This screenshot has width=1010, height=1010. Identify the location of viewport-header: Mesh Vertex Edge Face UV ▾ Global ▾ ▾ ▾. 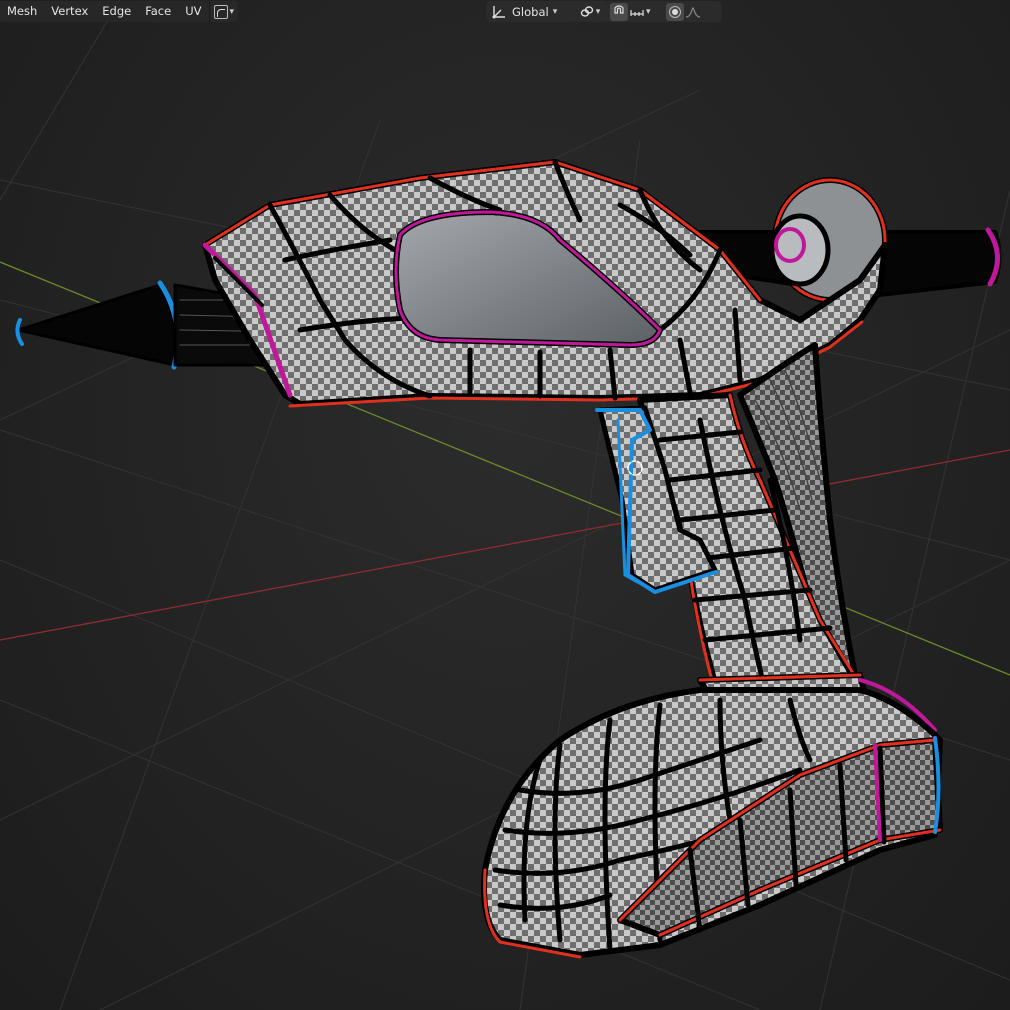
(505, 12).